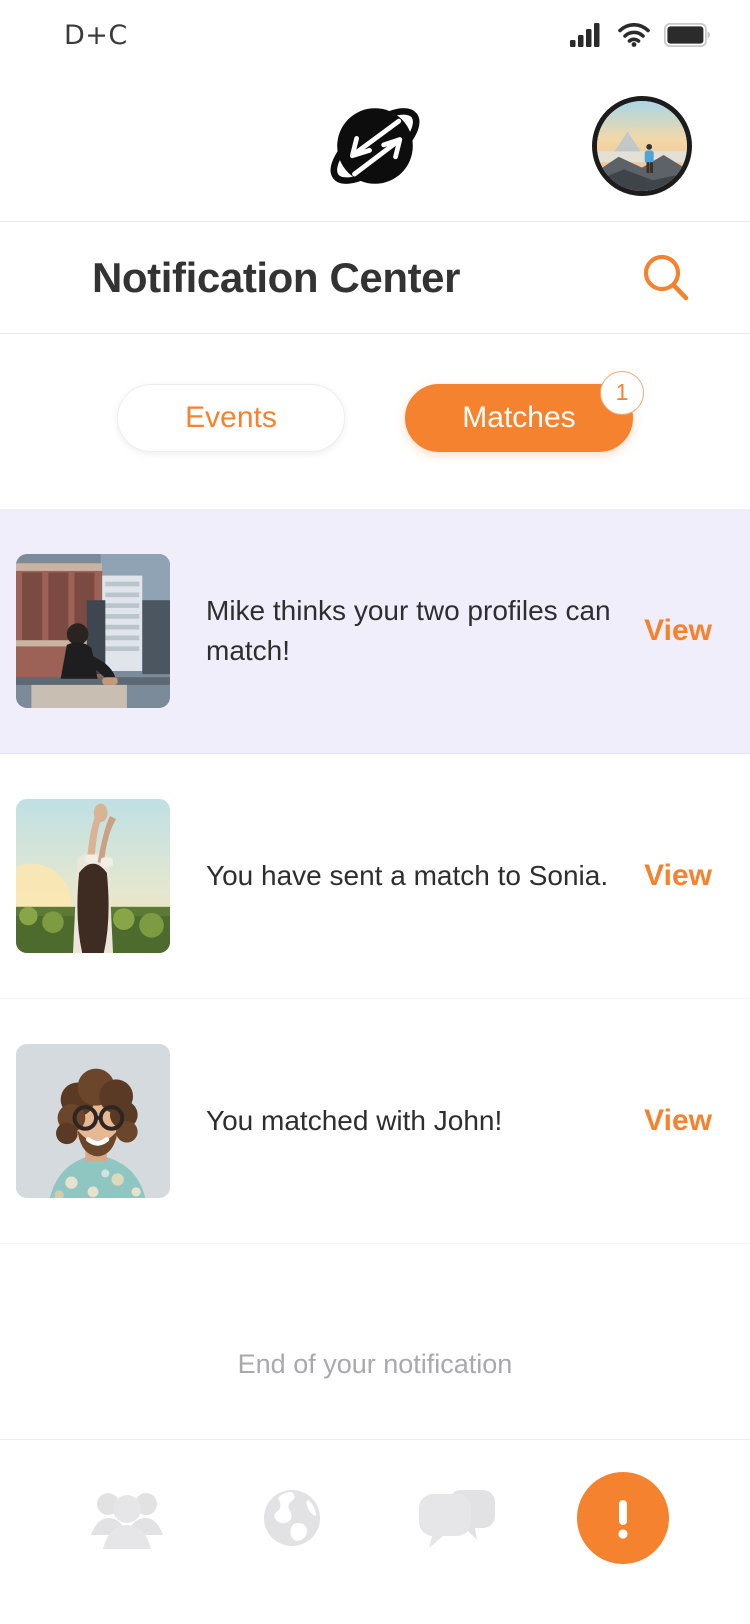  I want to click on cellular-signal-icon, so click(585, 35).